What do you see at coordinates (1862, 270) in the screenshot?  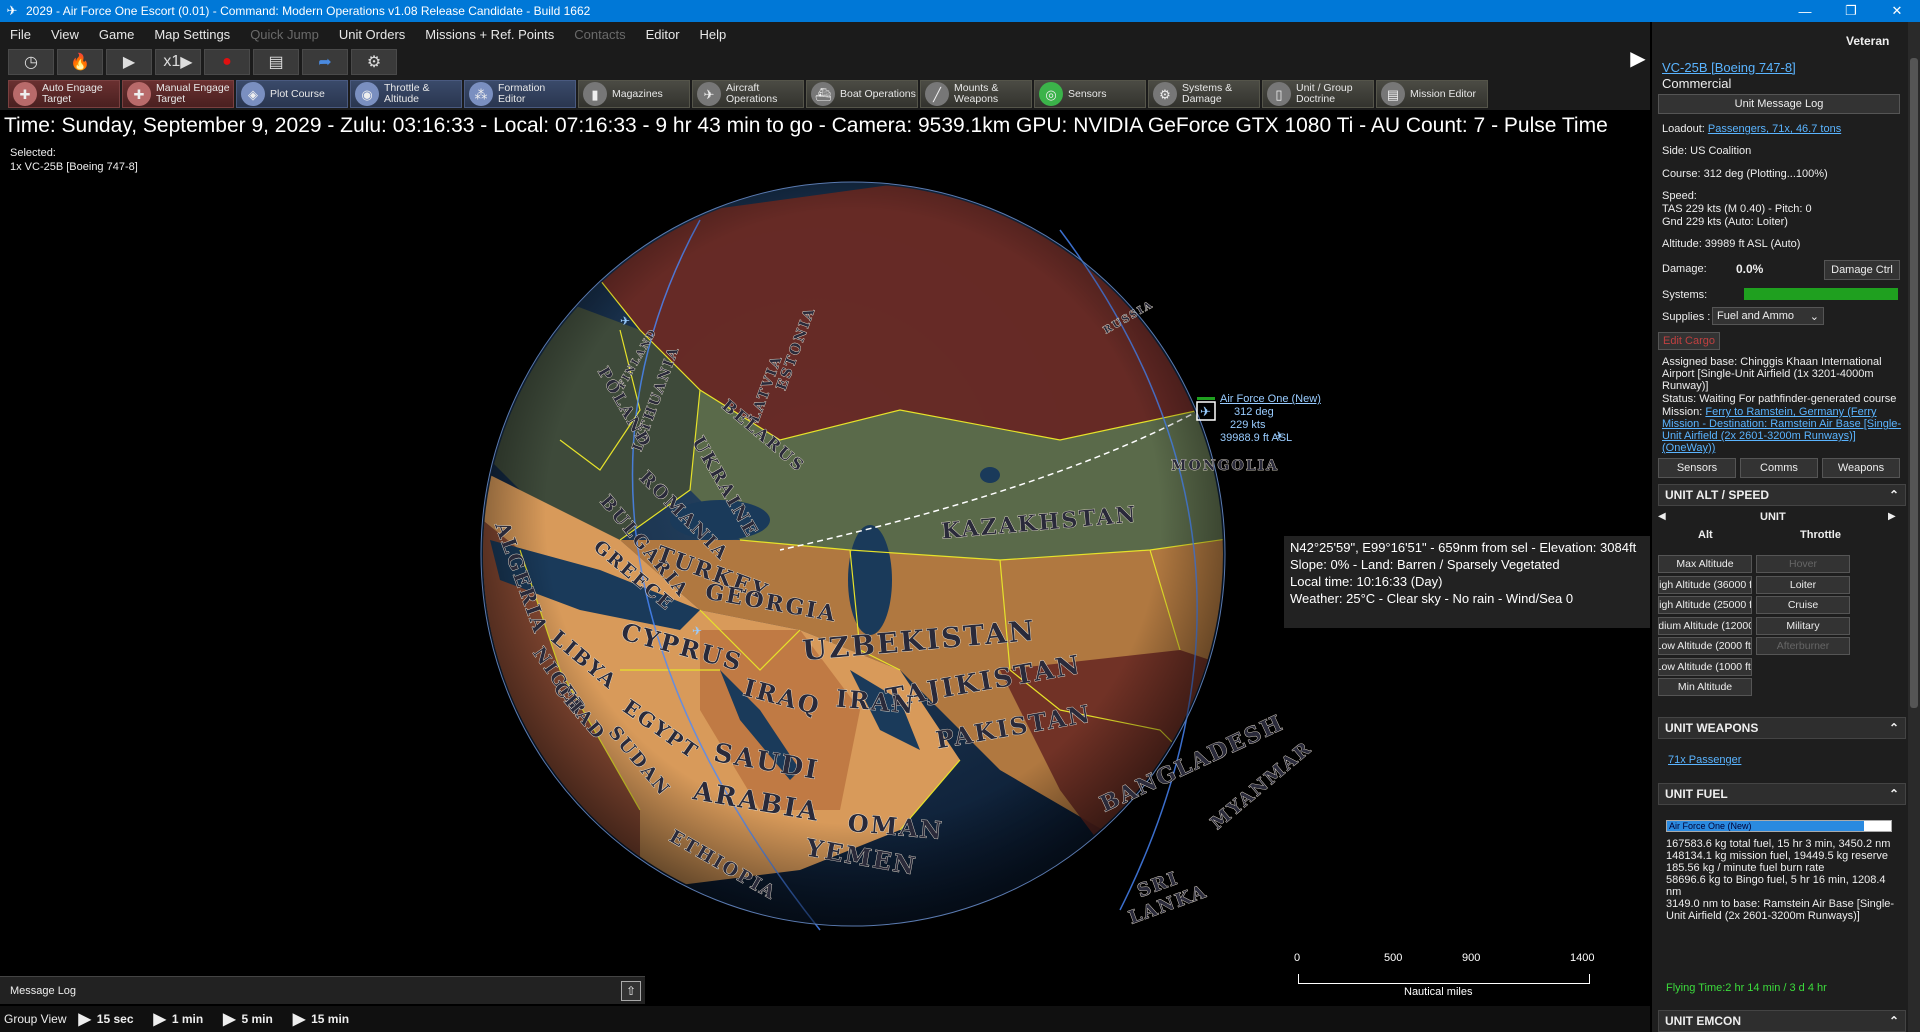 I see `damage-control-button: Damage Ctrl` at bounding box center [1862, 270].